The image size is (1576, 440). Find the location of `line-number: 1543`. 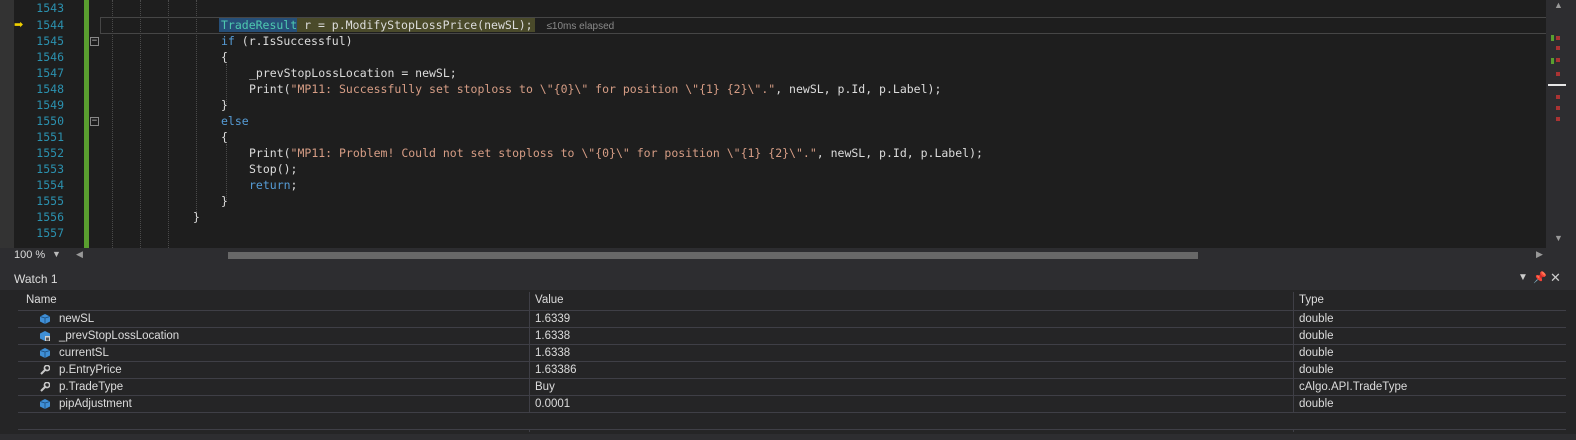

line-number: 1543 is located at coordinates (50, 8).